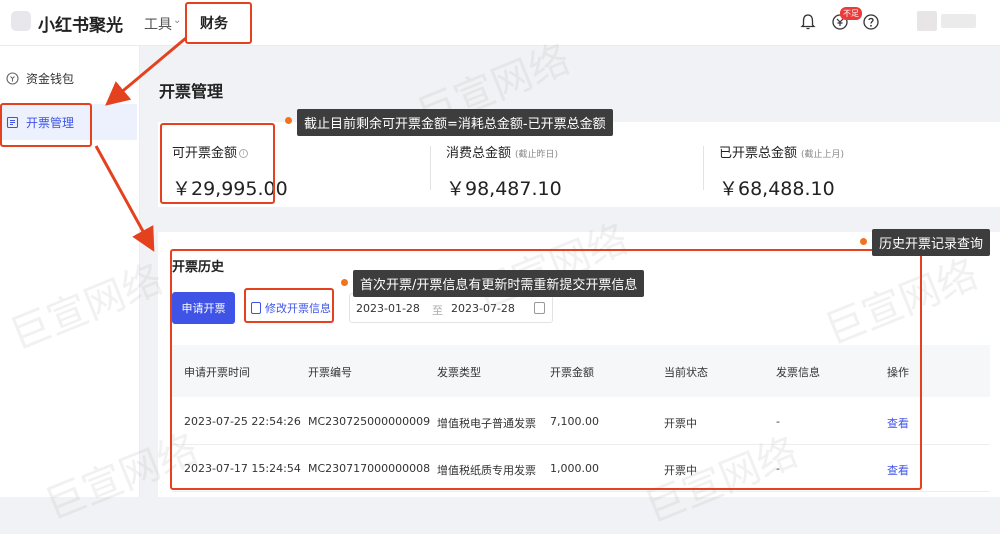  I want to click on invoiced-label: 已开票总金额 (截止上月), so click(781, 151).